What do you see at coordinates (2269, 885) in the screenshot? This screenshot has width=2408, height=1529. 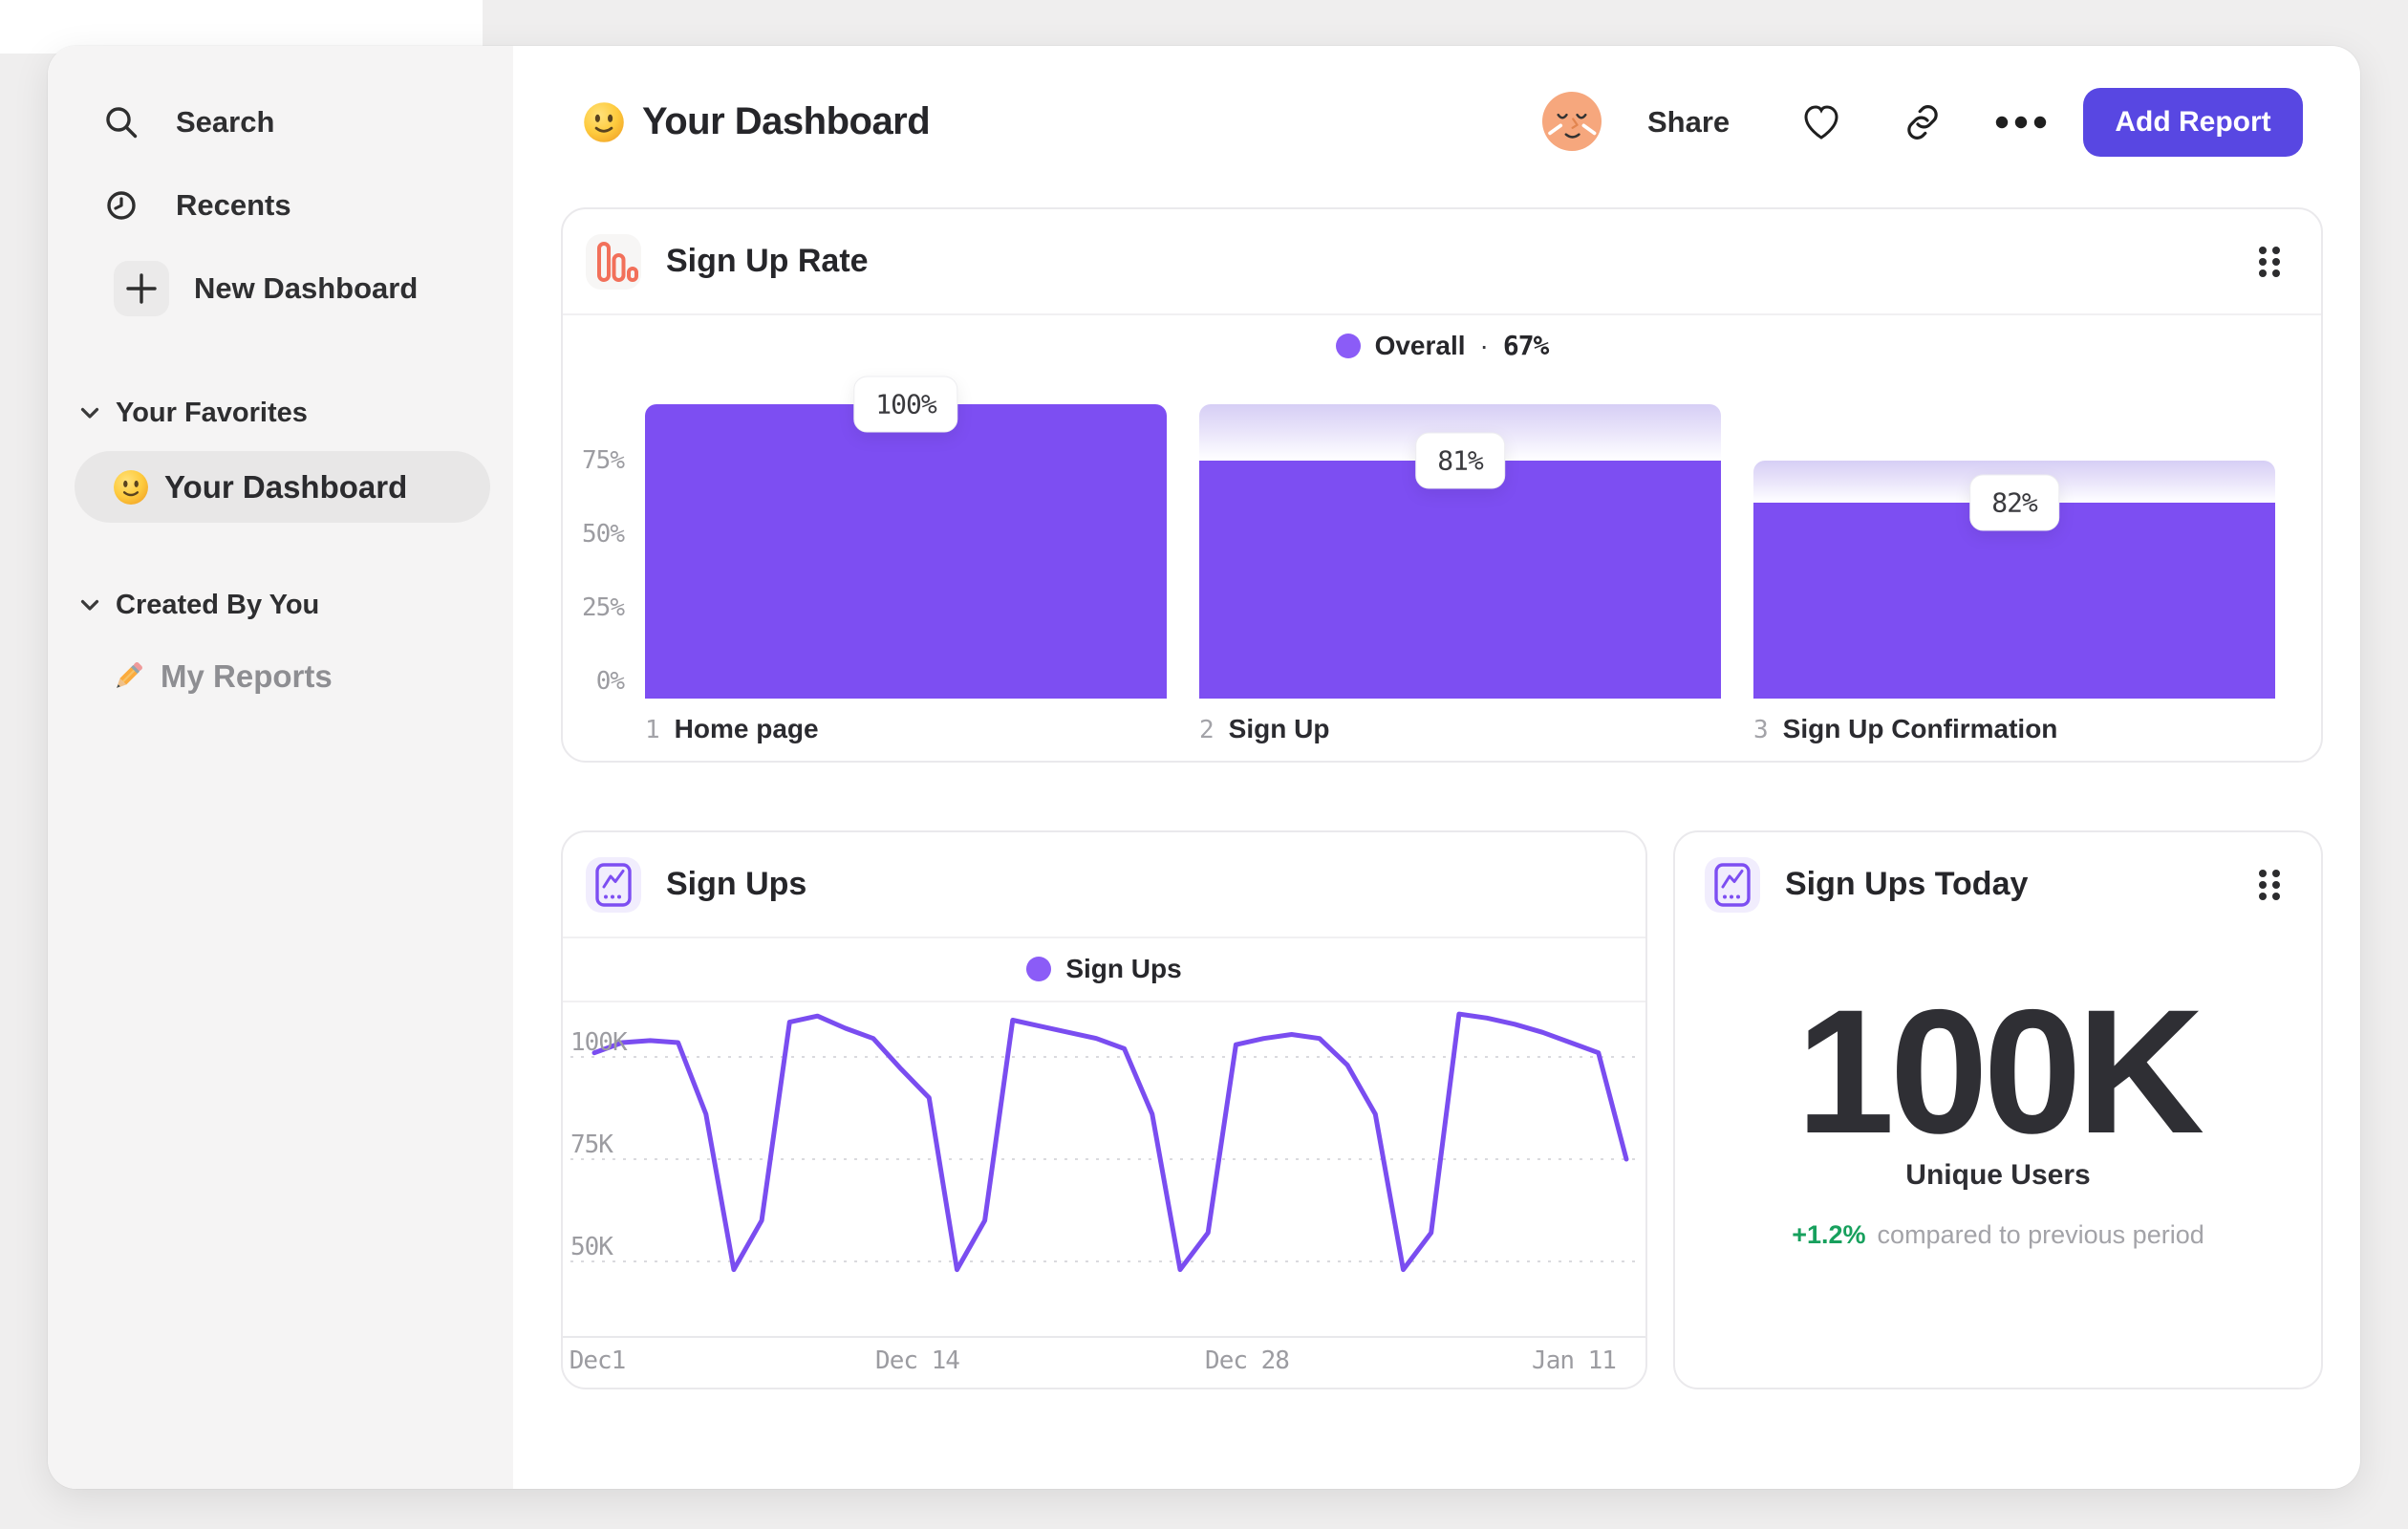 I see `drag-handle-icon` at bounding box center [2269, 885].